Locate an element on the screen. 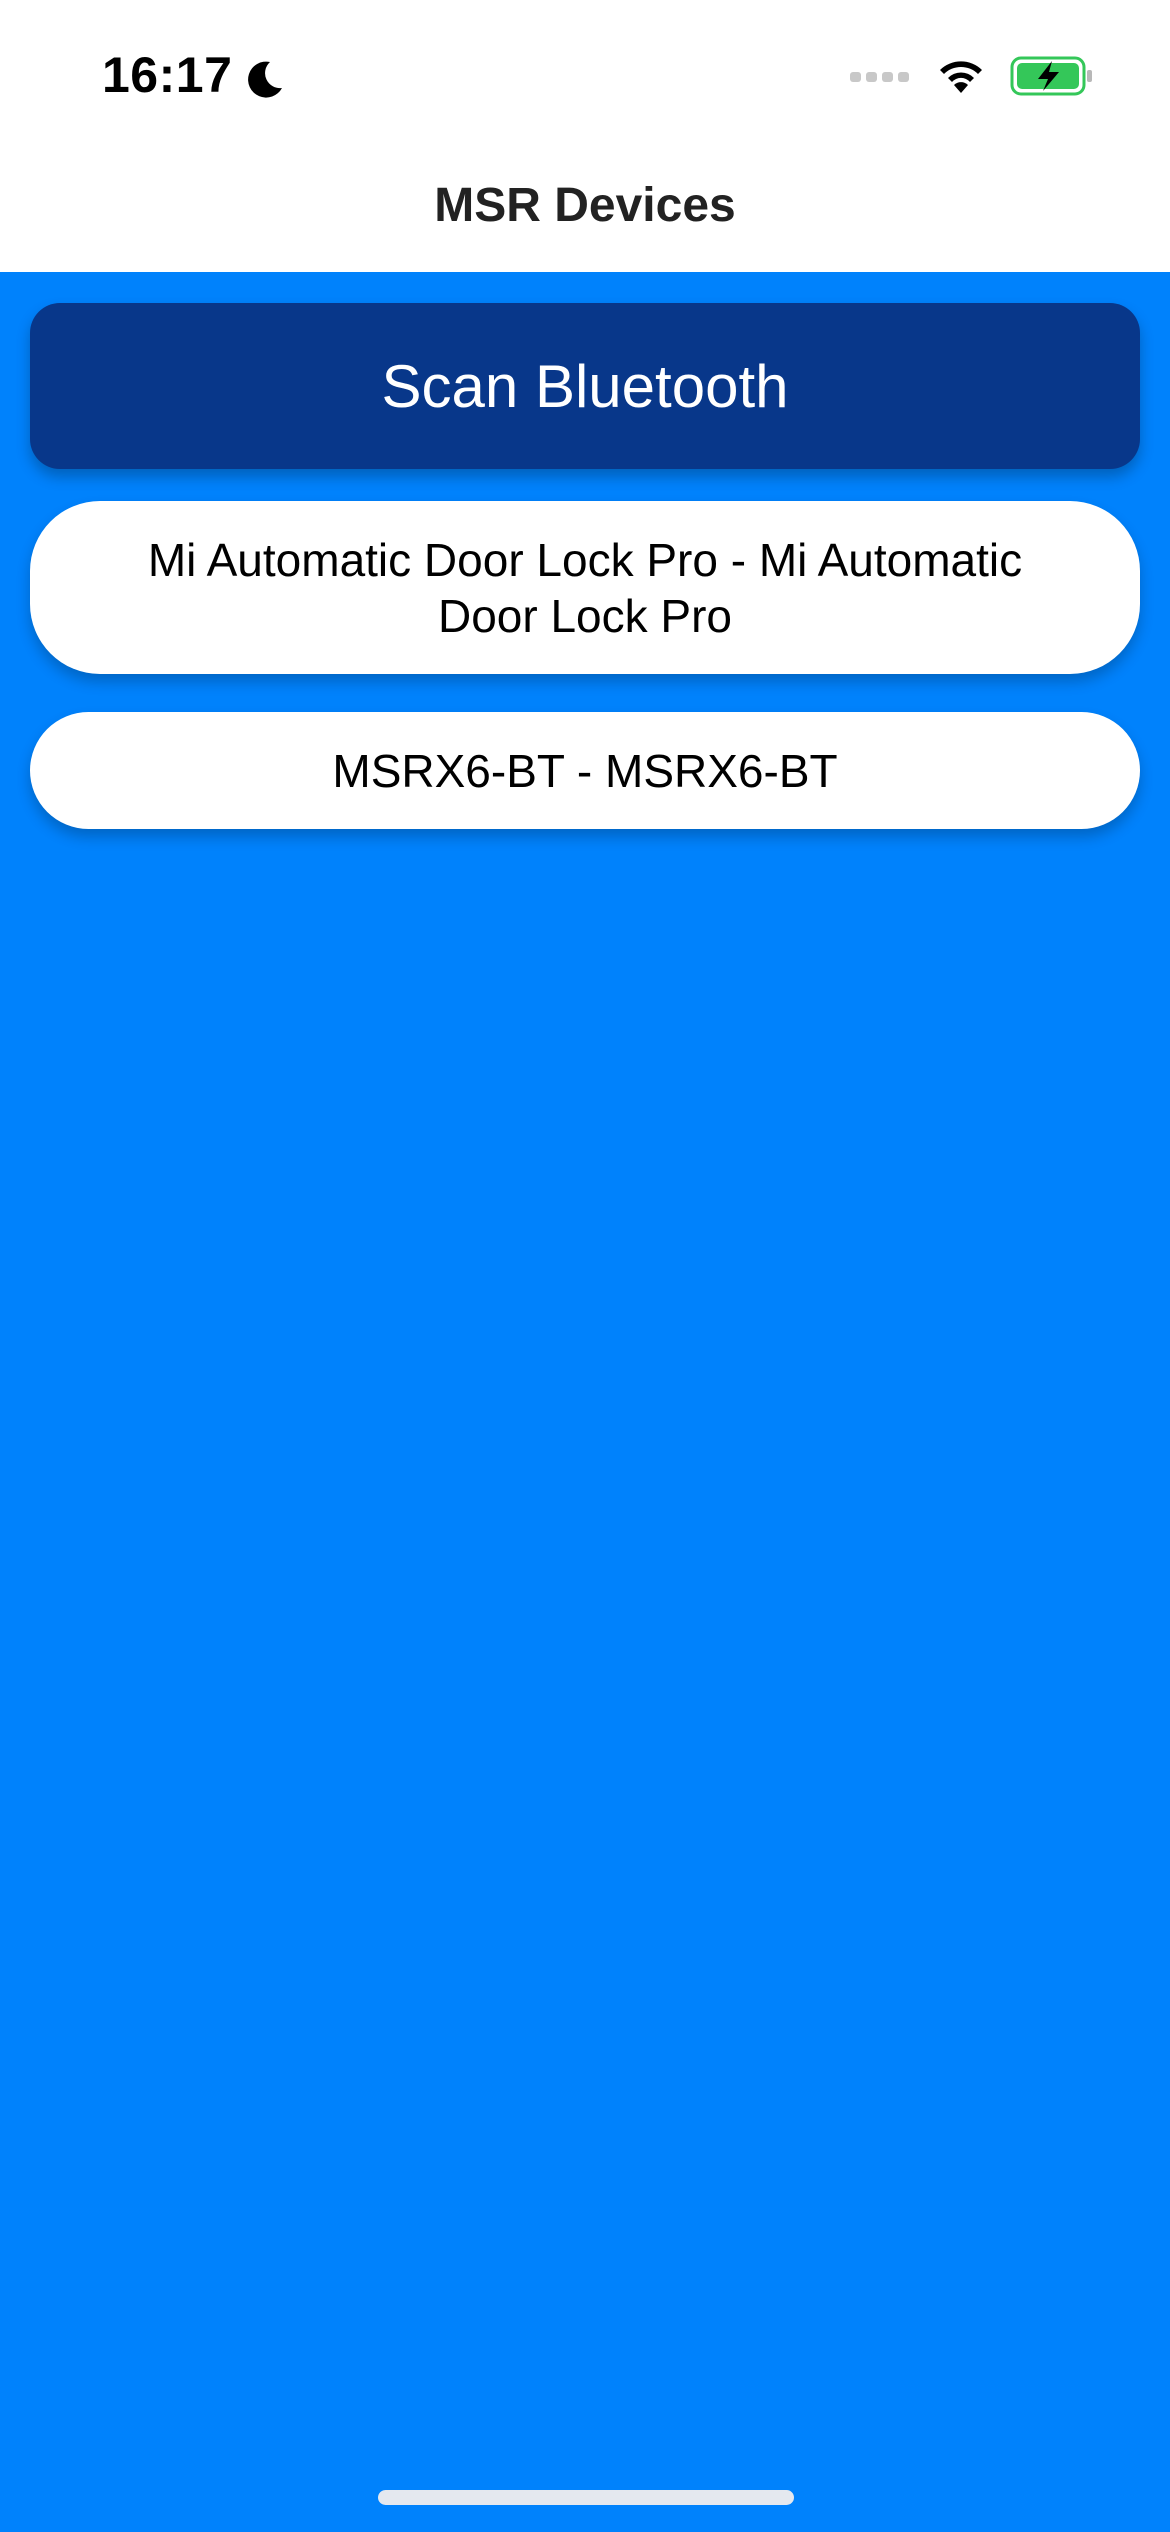 Image resolution: width=1170 pixels, height=2532 pixels. battery-charging-icon is located at coordinates (1052, 76).